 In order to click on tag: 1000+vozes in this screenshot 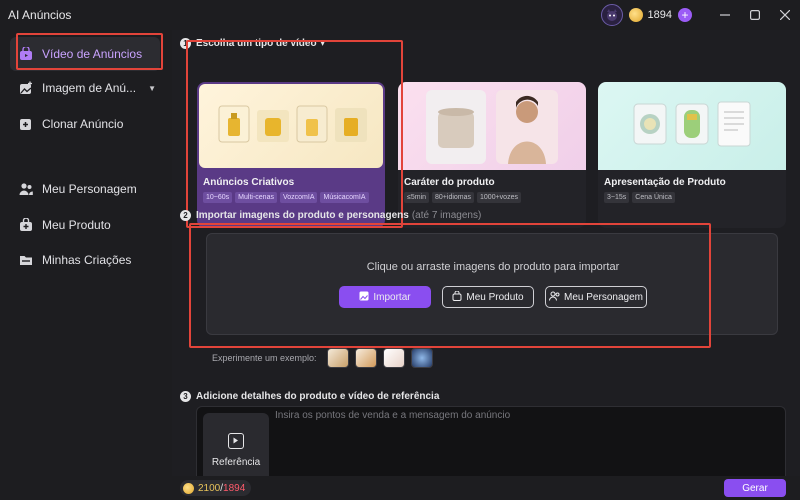, I will do `click(499, 197)`.